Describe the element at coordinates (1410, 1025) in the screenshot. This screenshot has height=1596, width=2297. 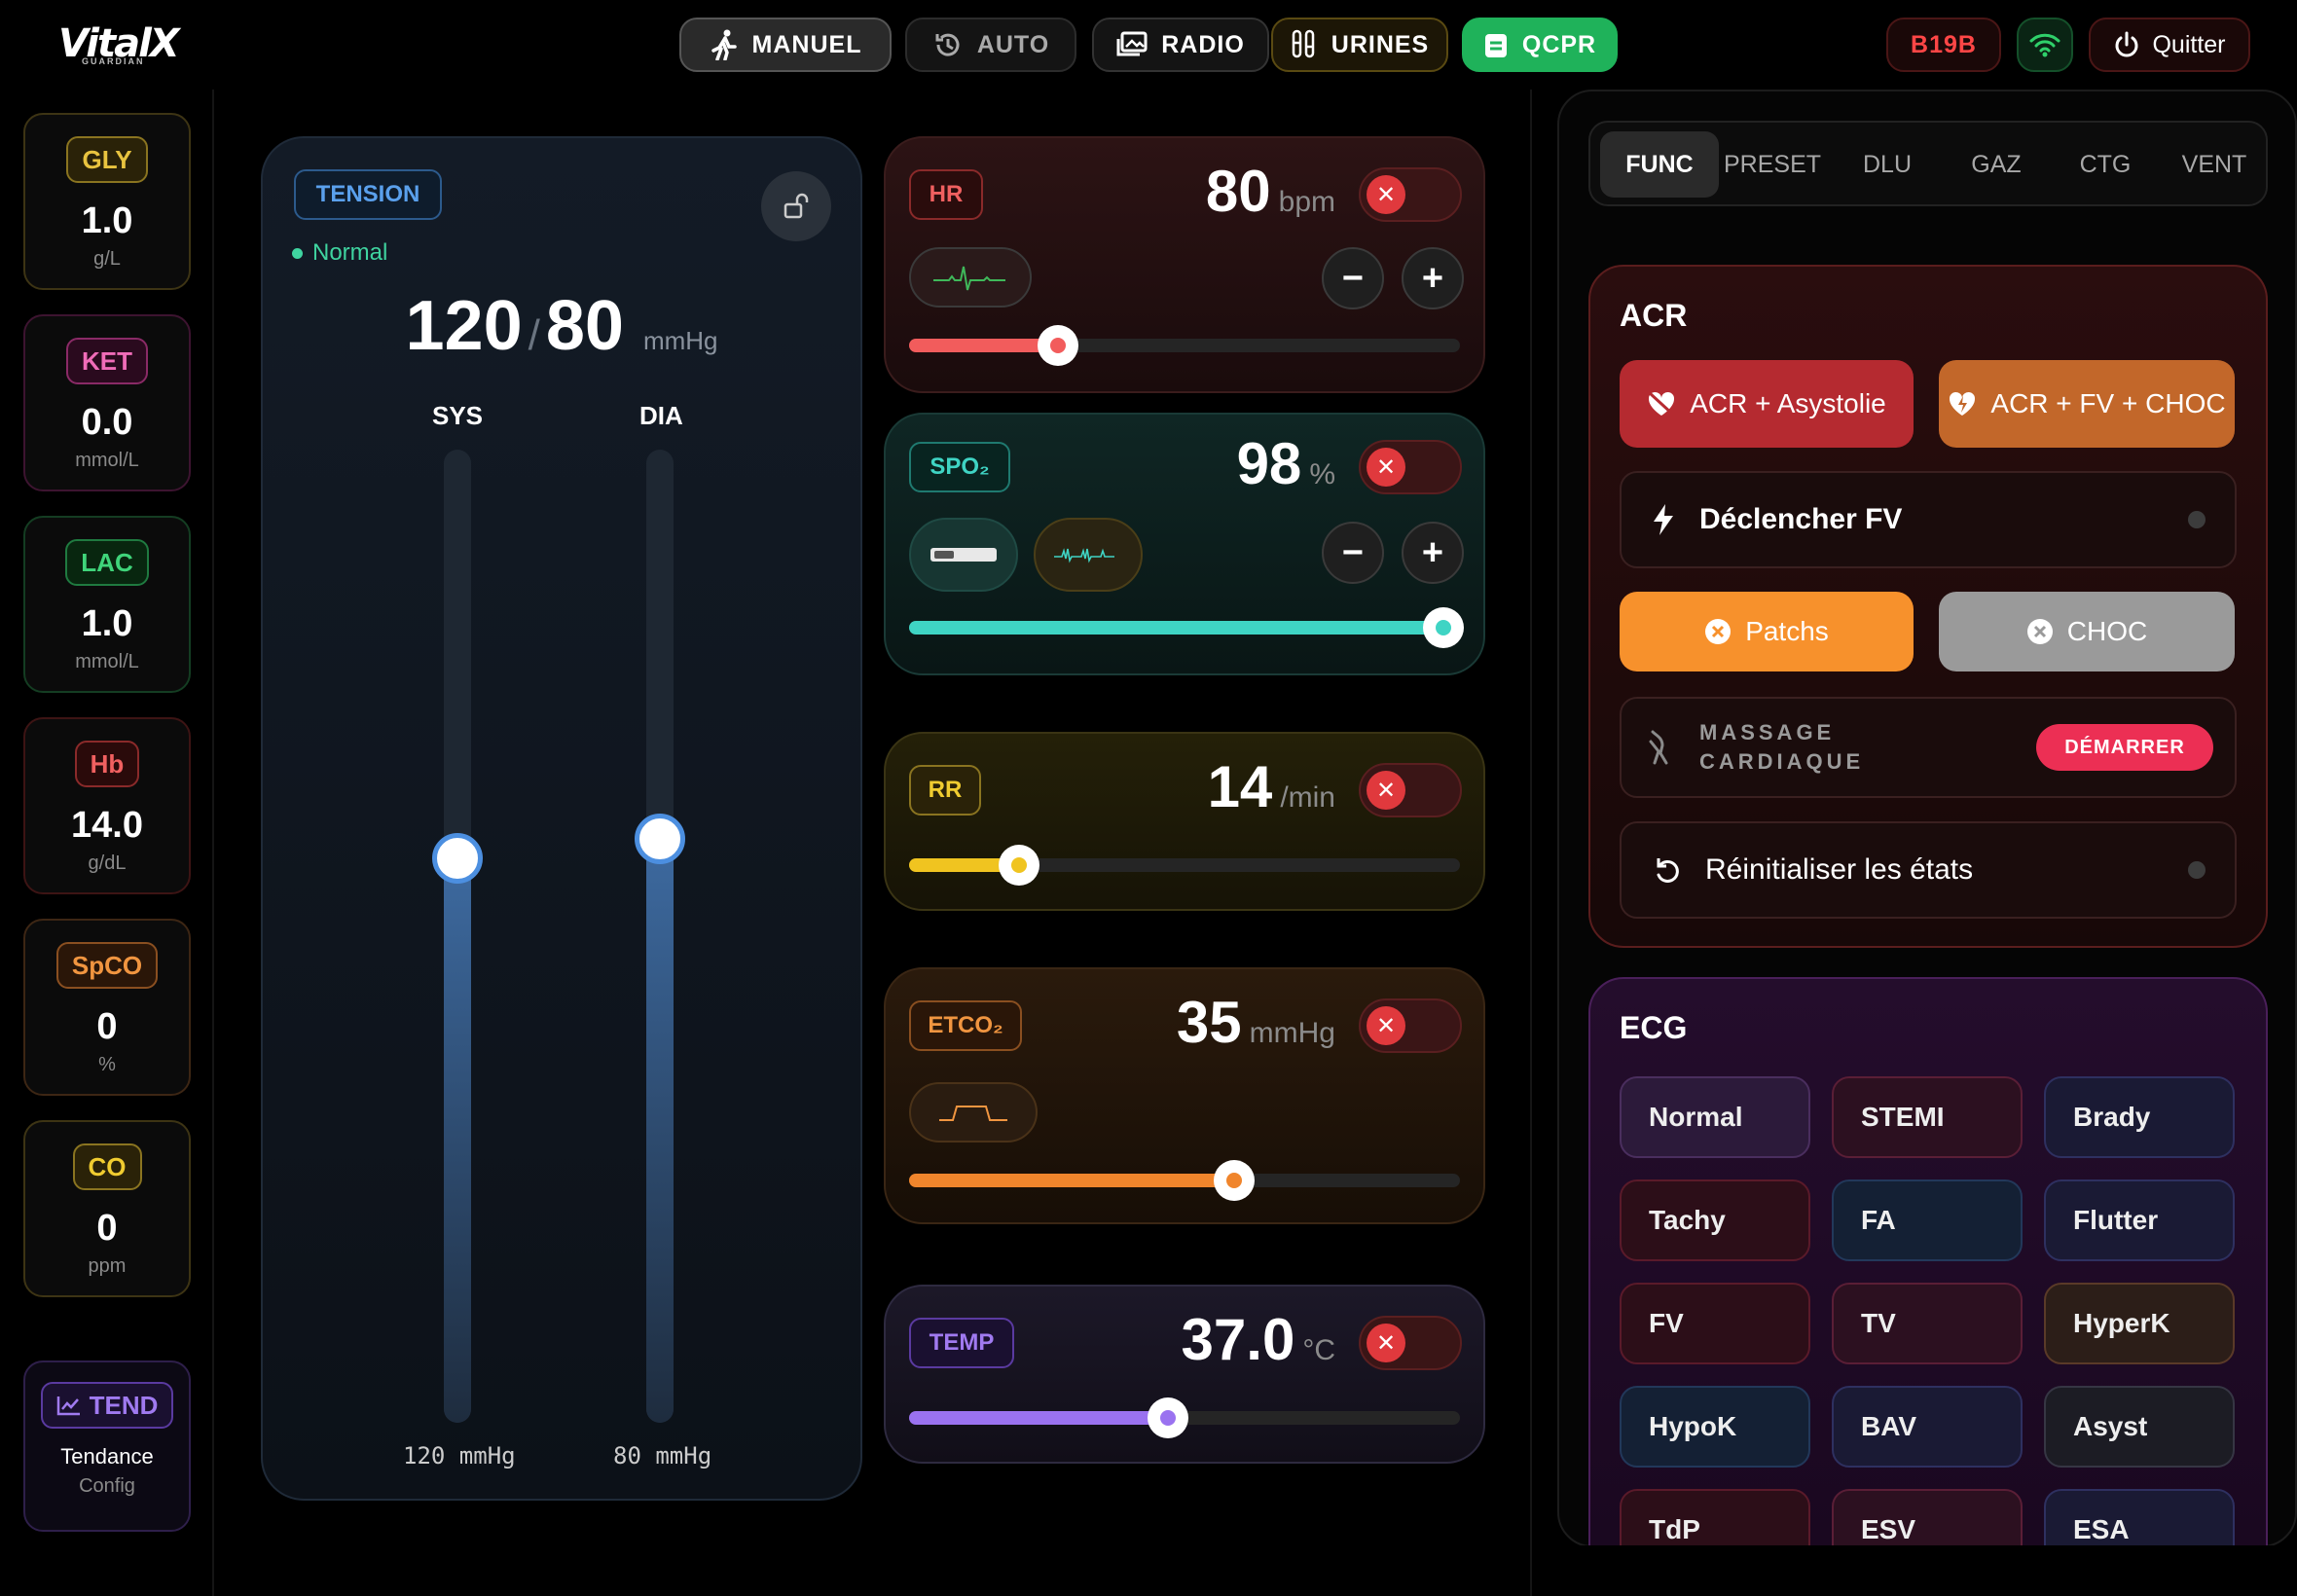
I see `etco2-alarm-toggle: ✕` at that location.